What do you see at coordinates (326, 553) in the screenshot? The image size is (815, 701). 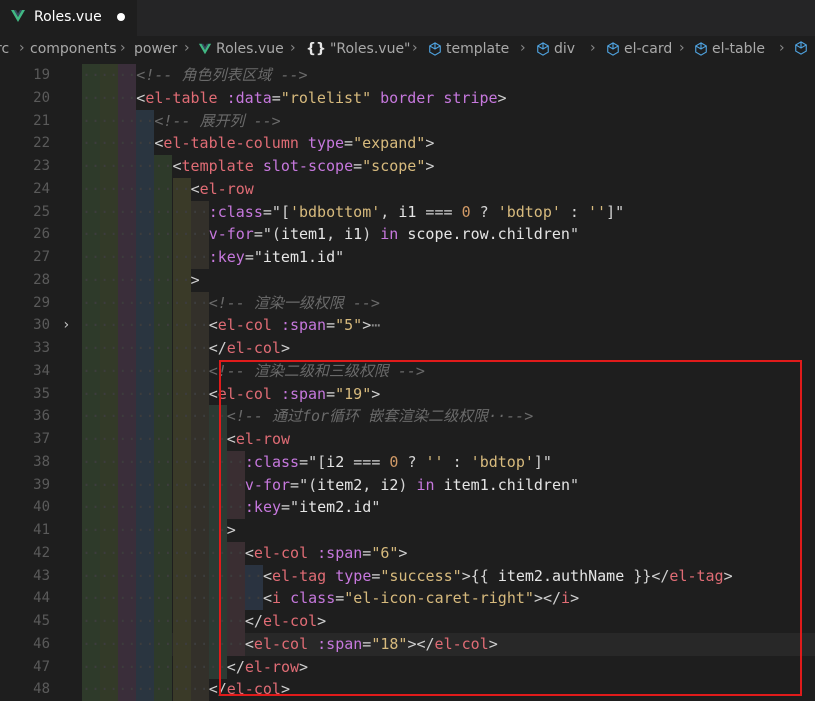 I see `code-text: <el-col :span="6">` at bounding box center [326, 553].